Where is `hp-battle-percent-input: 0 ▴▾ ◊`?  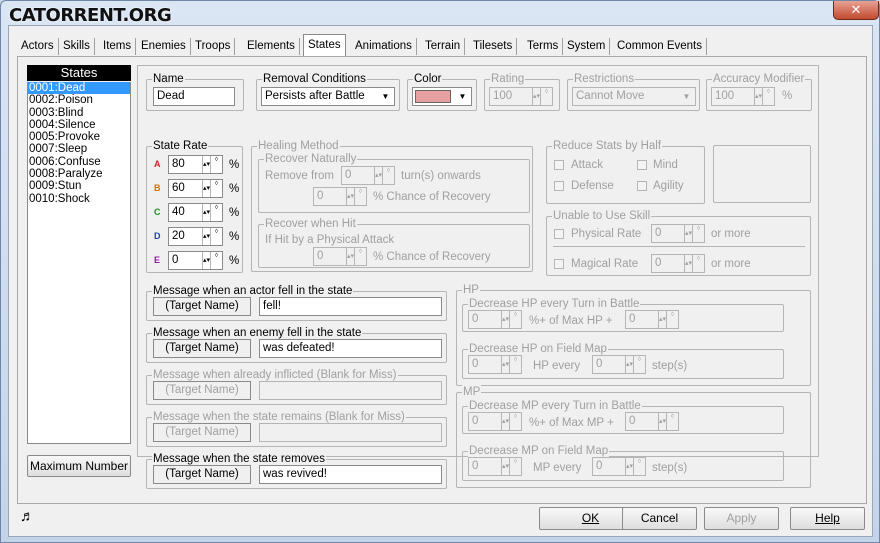
hp-battle-percent-input: 0 ▴▾ ◊ is located at coordinates (495, 319).